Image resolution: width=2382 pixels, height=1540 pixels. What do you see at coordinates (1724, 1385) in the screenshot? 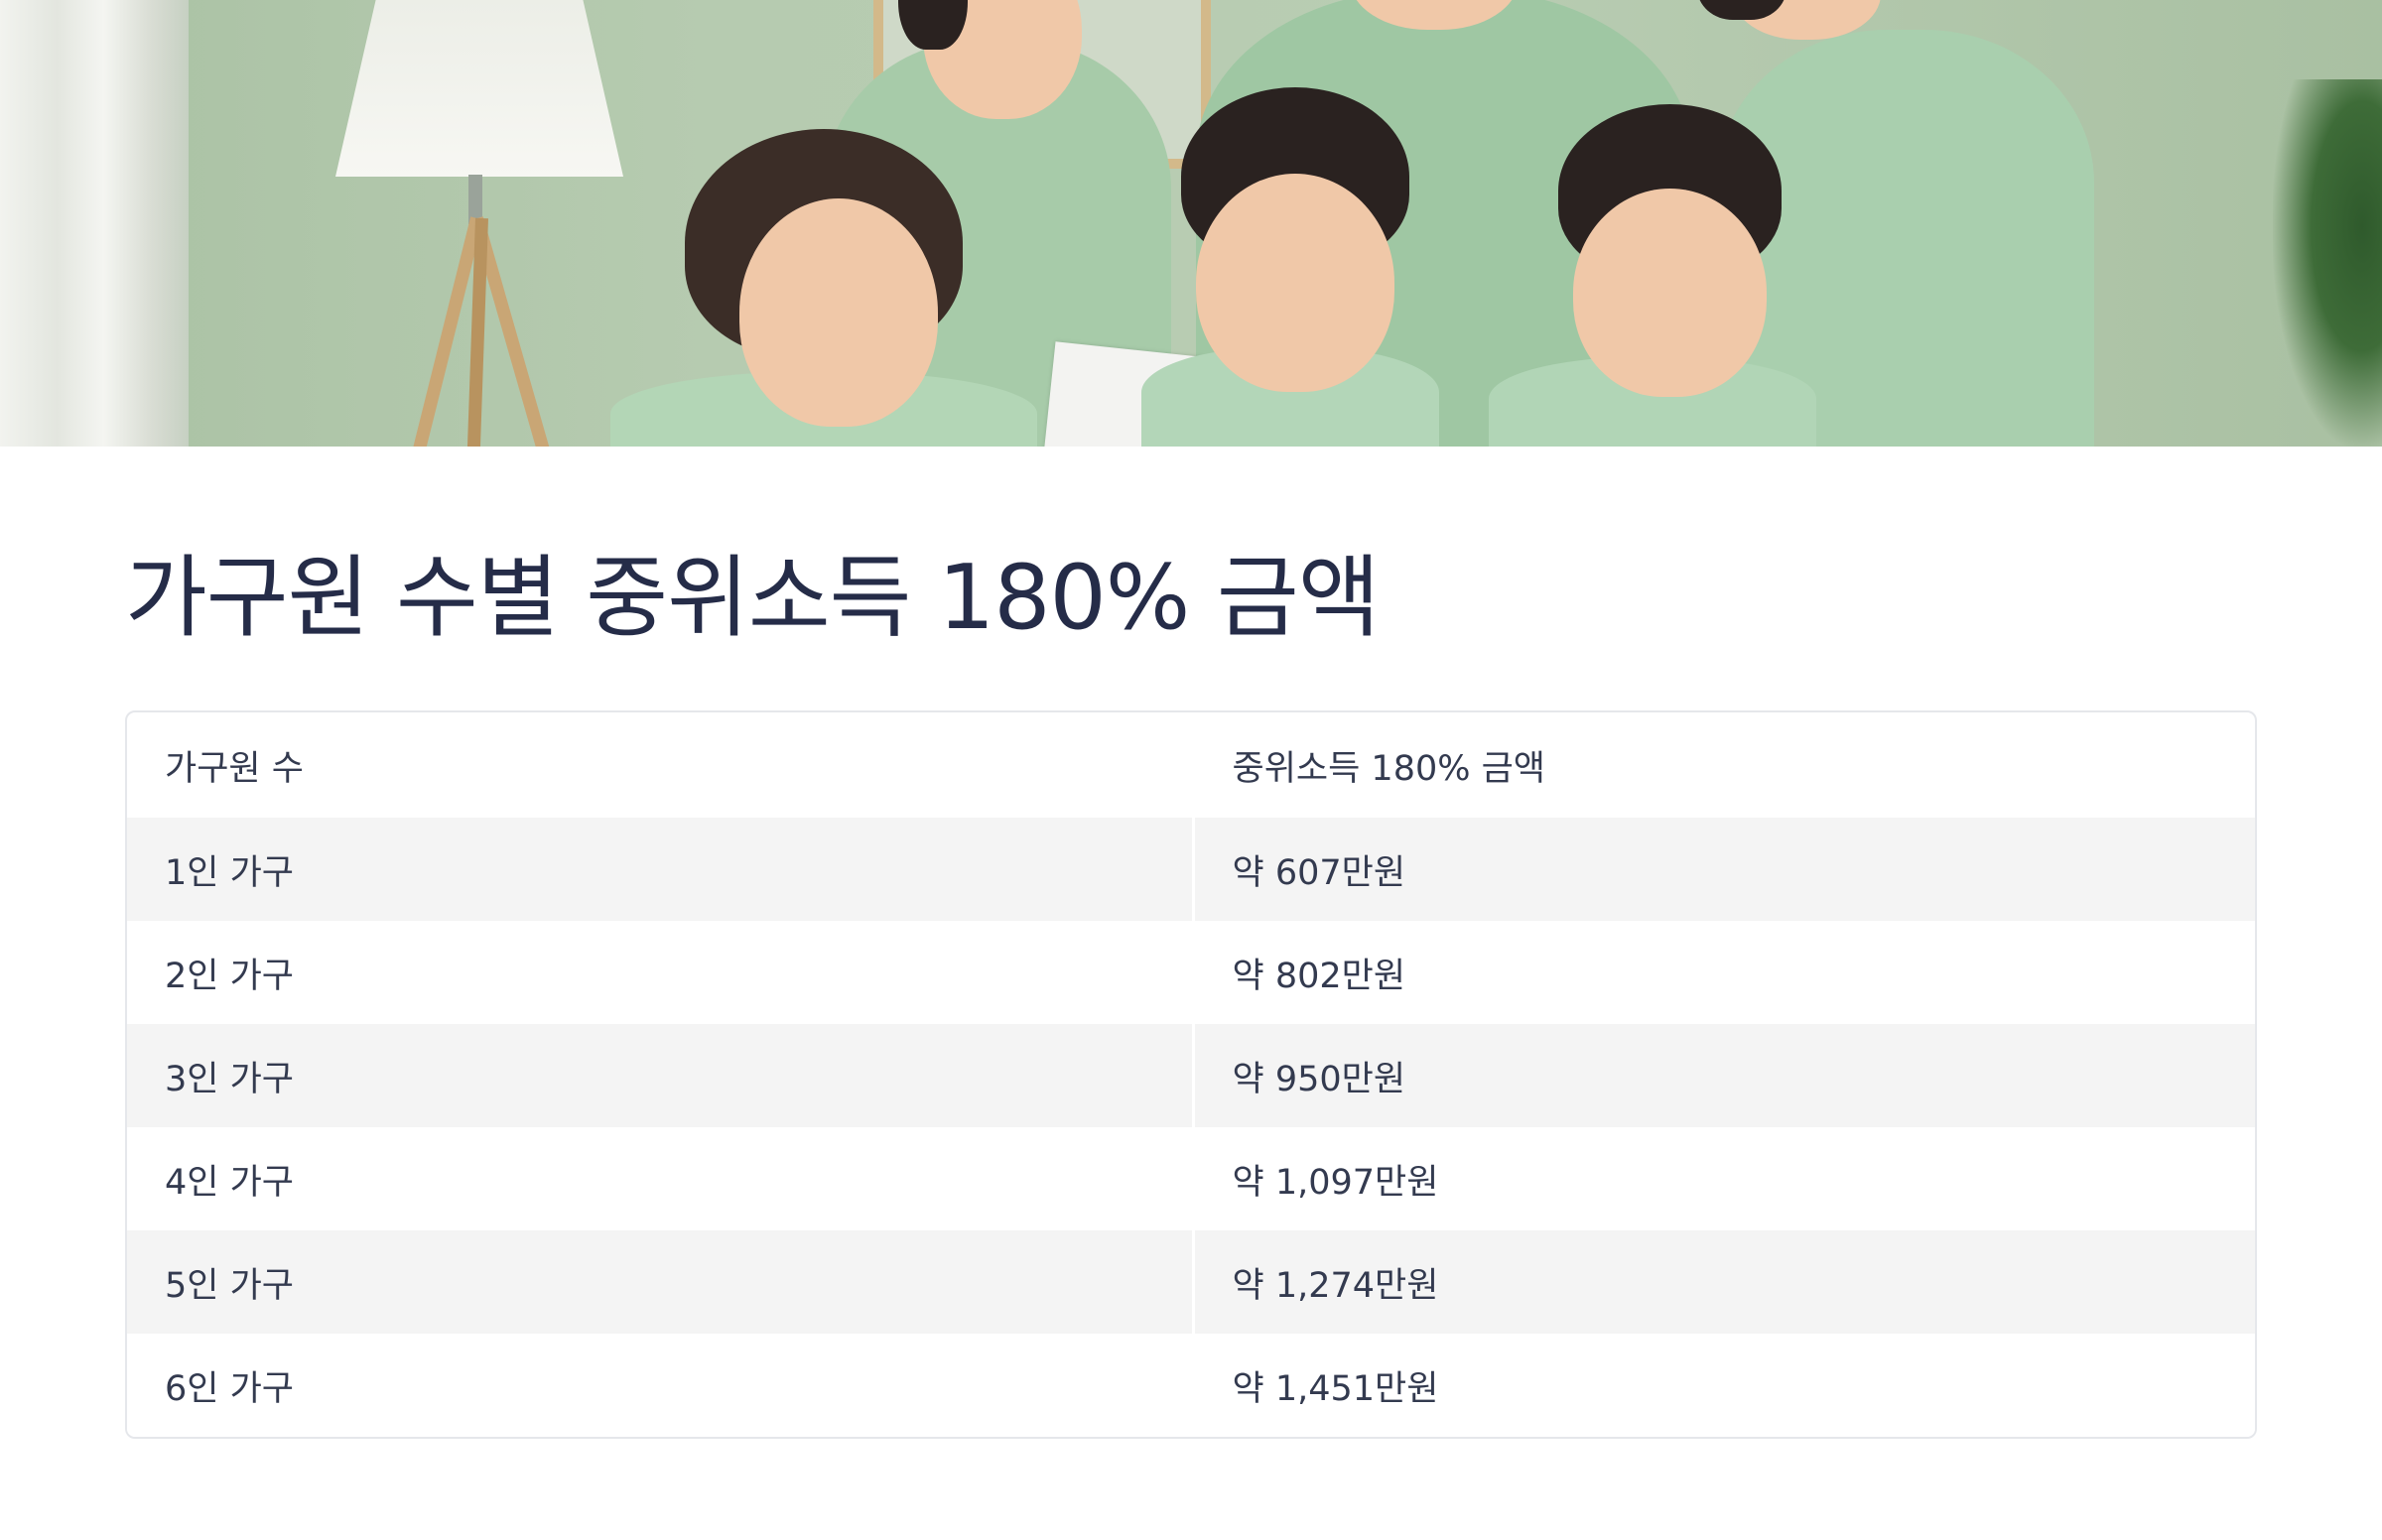
I see `income-amount-cell: 약 1,451만원` at bounding box center [1724, 1385].